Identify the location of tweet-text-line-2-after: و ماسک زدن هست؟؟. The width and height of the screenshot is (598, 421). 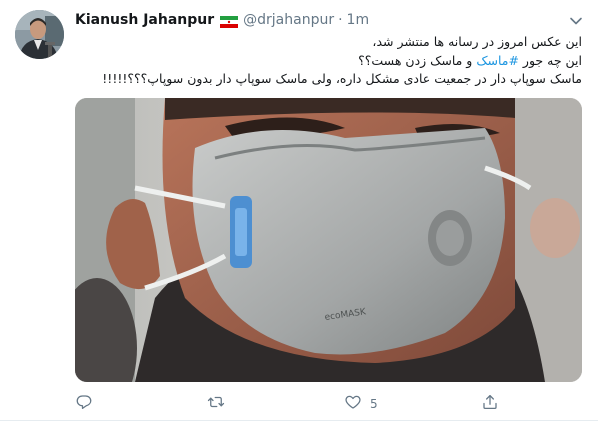
(417, 60).